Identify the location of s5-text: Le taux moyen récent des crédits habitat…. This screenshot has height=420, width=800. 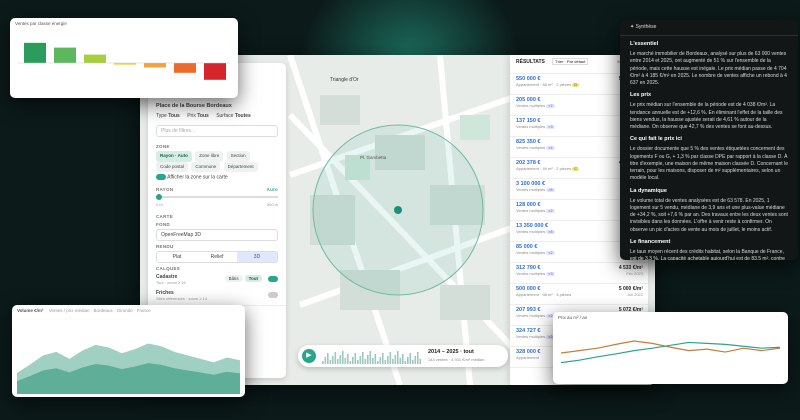
(707, 254).